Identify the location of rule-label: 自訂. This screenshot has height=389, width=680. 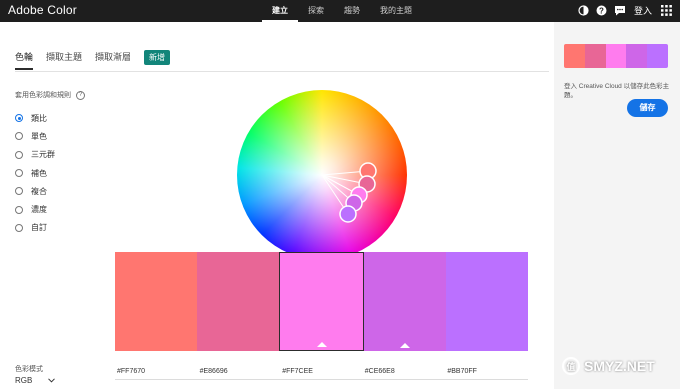
(39, 228).